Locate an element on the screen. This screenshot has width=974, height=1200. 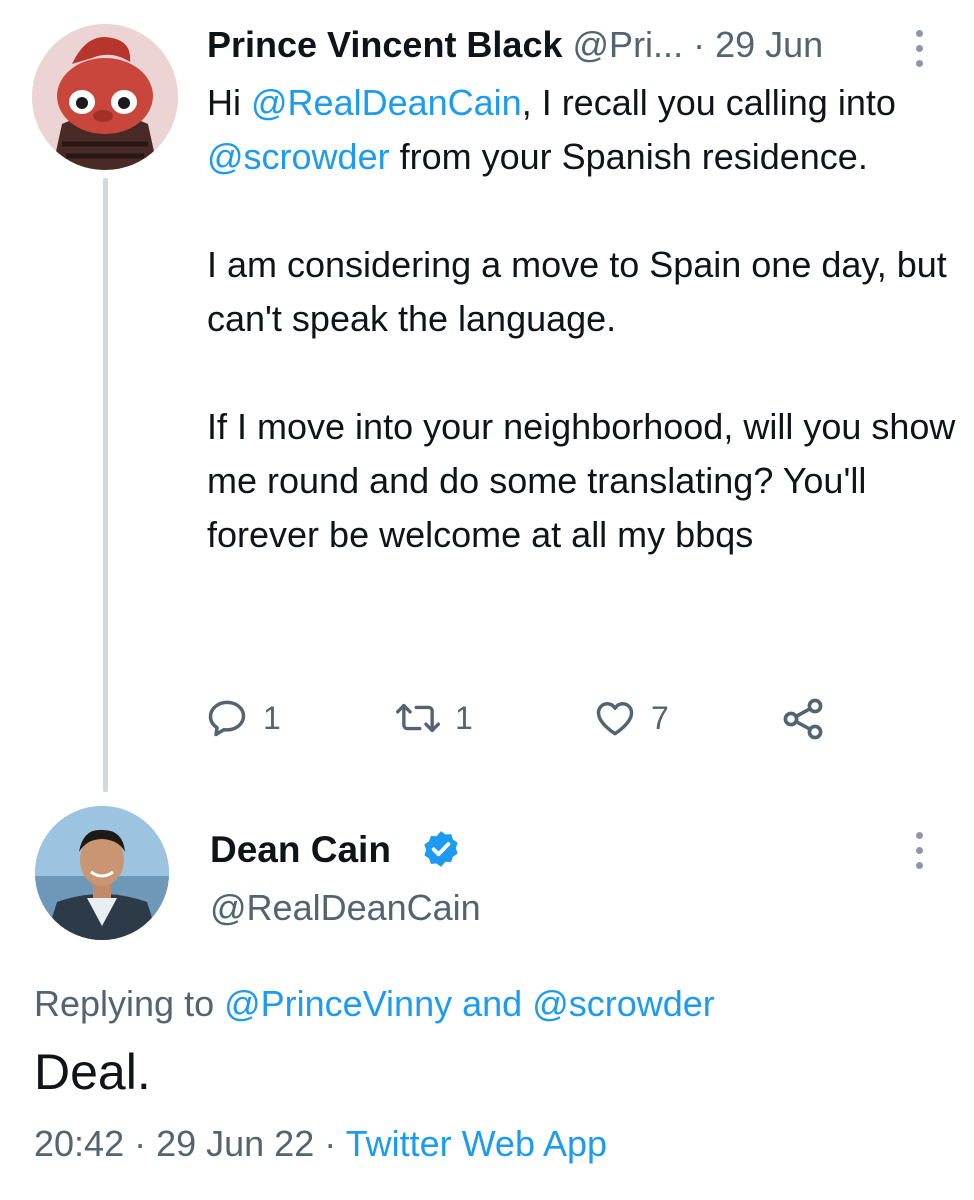
display-name: Dean Cain is located at coordinates (300, 850).